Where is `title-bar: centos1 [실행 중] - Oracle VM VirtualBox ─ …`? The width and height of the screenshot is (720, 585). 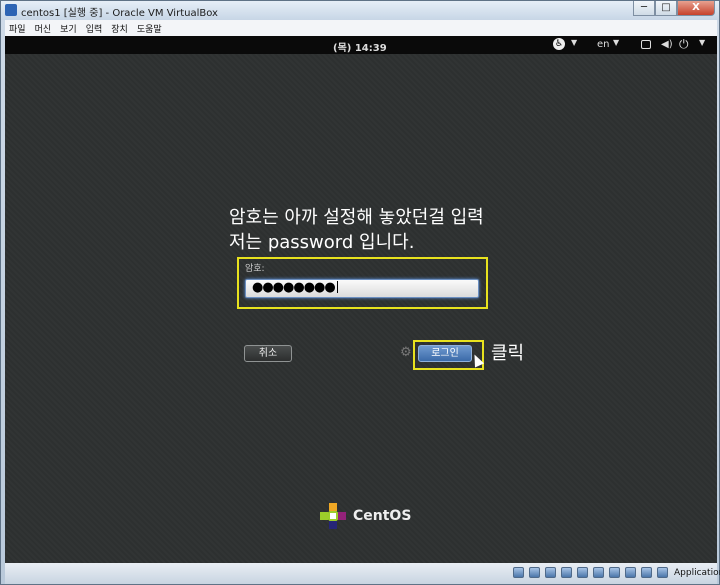
title-bar: centos1 [실행 중] - Oracle VM VirtualBox ─ … is located at coordinates (360, 10).